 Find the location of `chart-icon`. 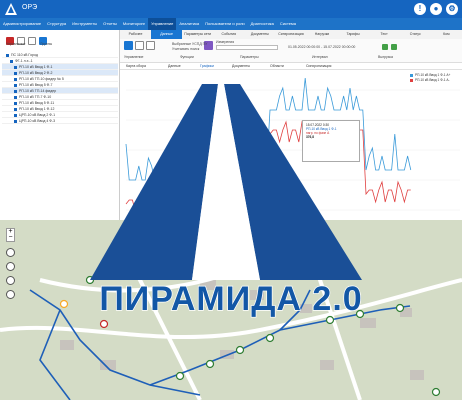

chart-icon is located at coordinates (150, 45).